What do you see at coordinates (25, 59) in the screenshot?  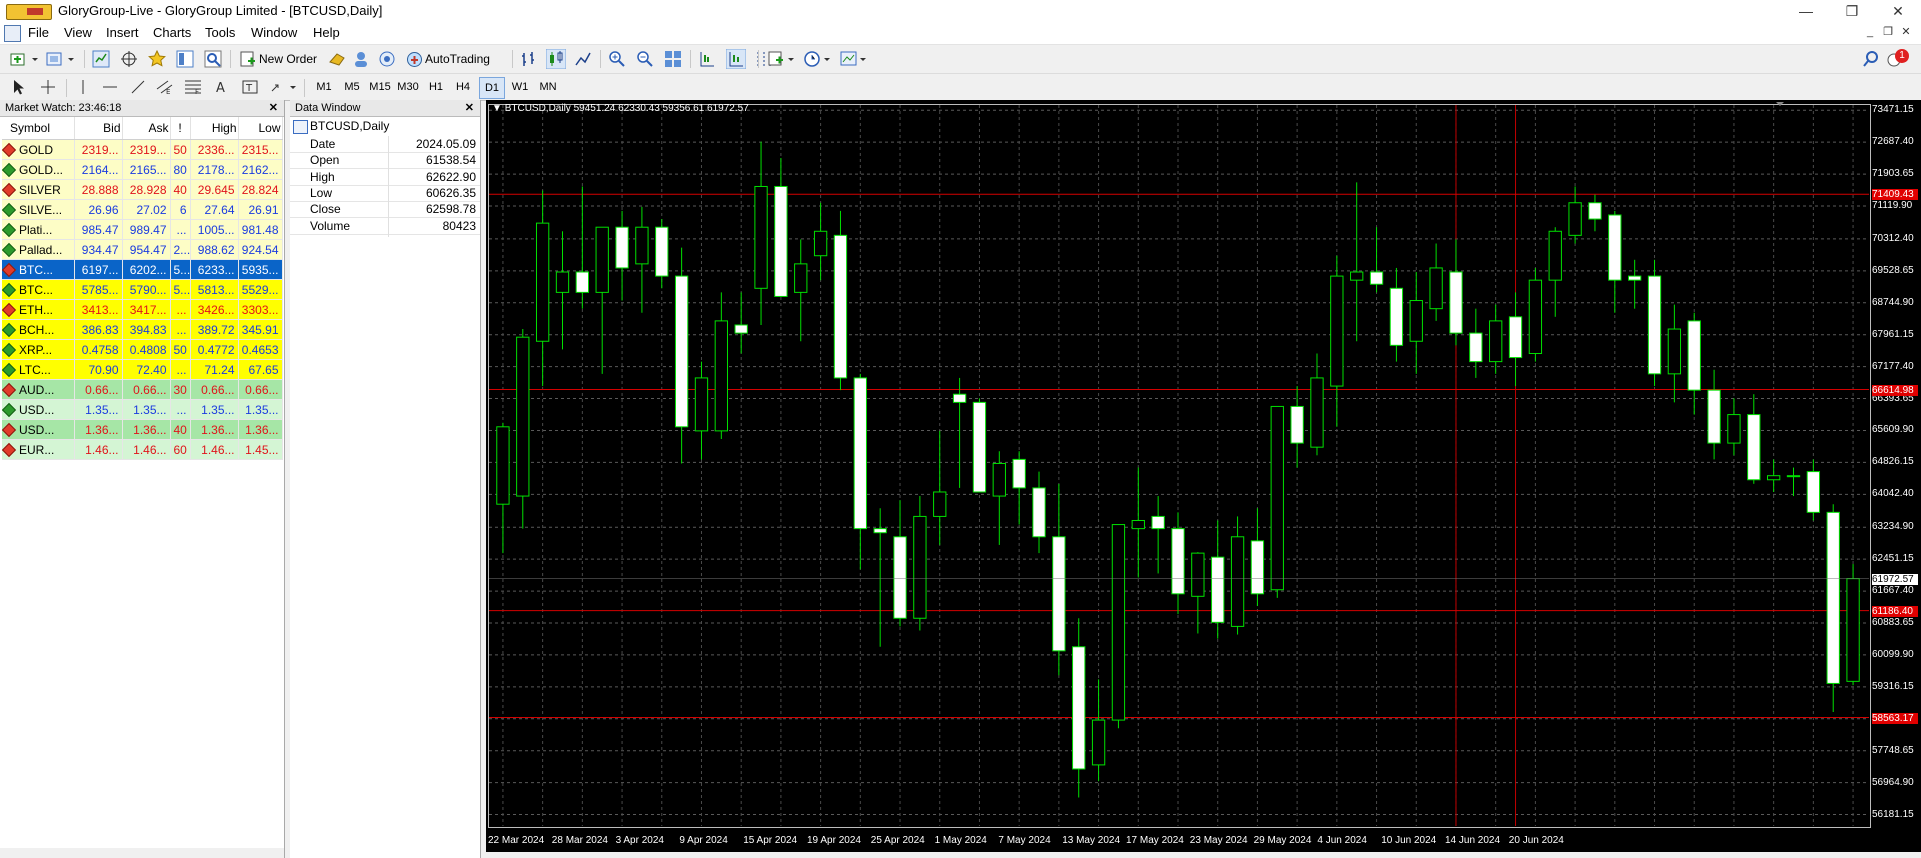 I see `new-chart-icon` at bounding box center [25, 59].